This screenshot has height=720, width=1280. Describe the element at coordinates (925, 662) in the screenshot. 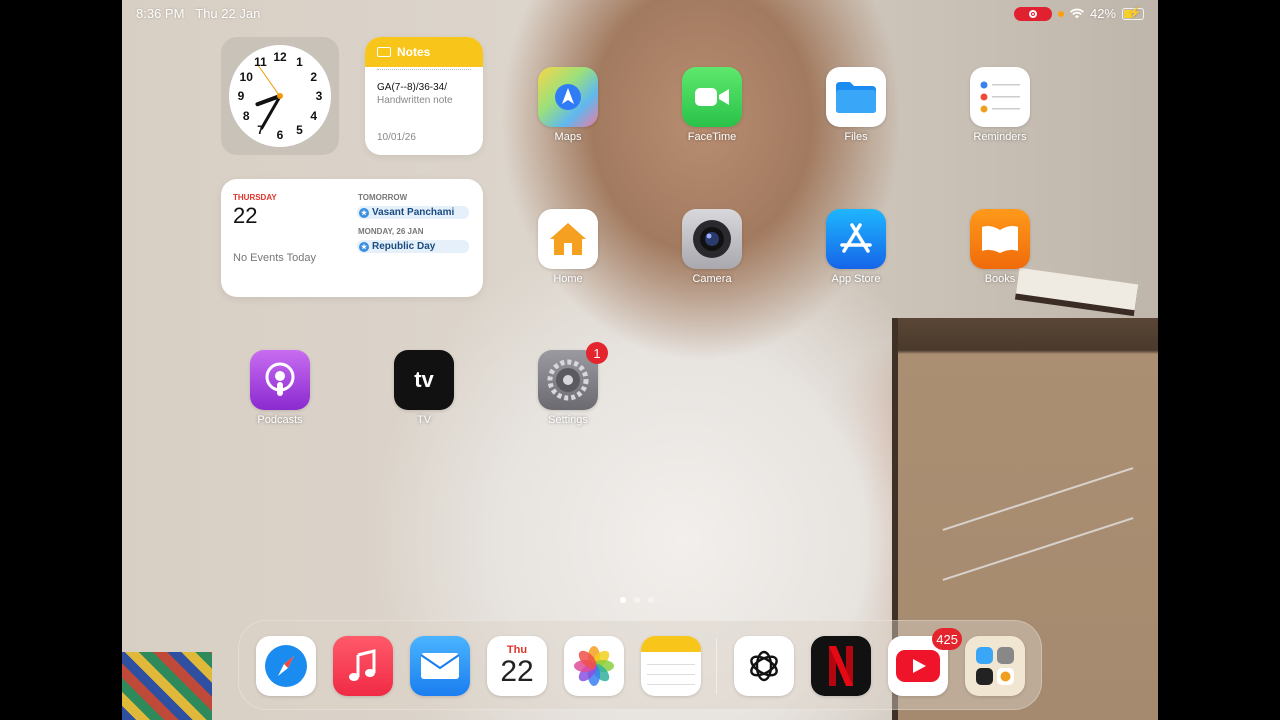

I see `dock-youtube: 425` at that location.